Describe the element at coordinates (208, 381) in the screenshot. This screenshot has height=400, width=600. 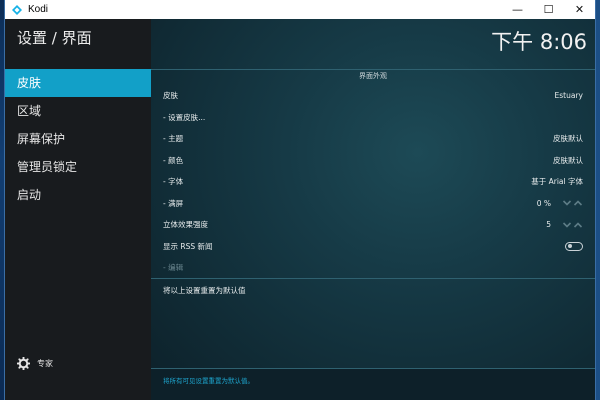
I see `help-text: 将所有可见设置重置为默认值。` at that location.